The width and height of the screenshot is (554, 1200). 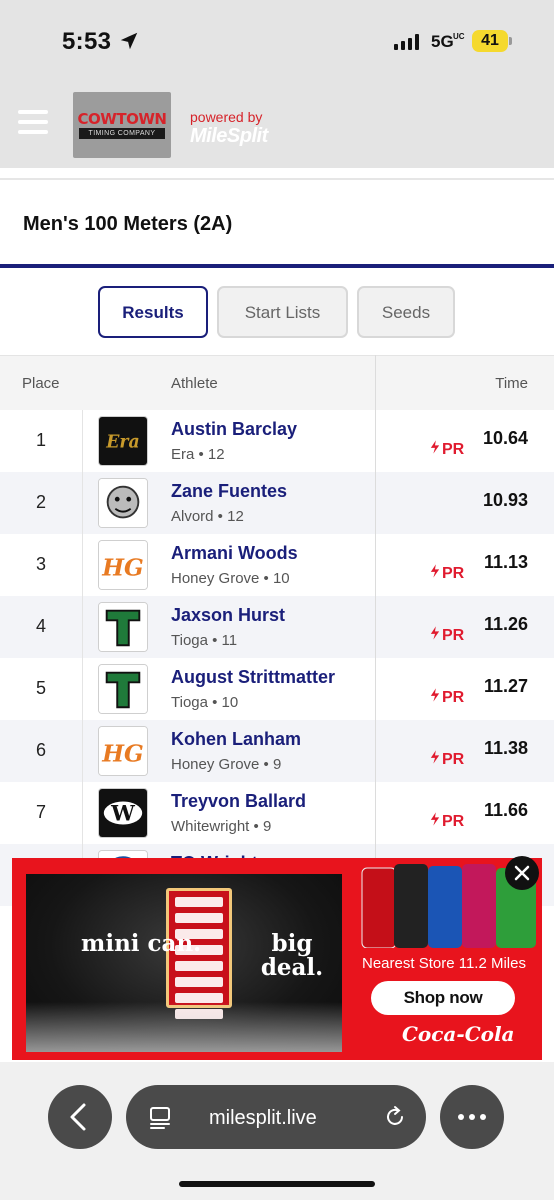 What do you see at coordinates (277, 751) in the screenshot?
I see `table-row: 6 HG Kohen Lanham Honey Grove • 9 PR 11.38` at bounding box center [277, 751].